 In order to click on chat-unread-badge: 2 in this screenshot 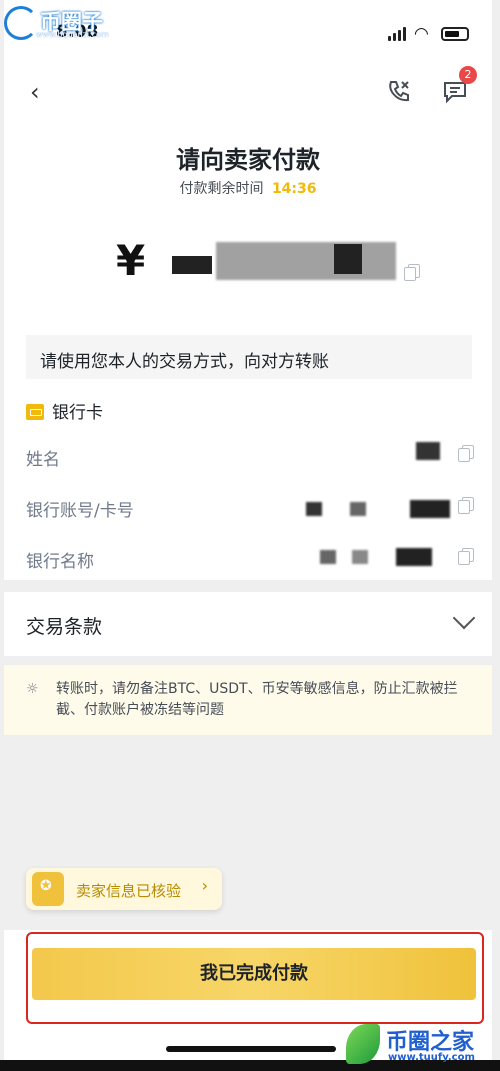, I will do `click(468, 75)`.